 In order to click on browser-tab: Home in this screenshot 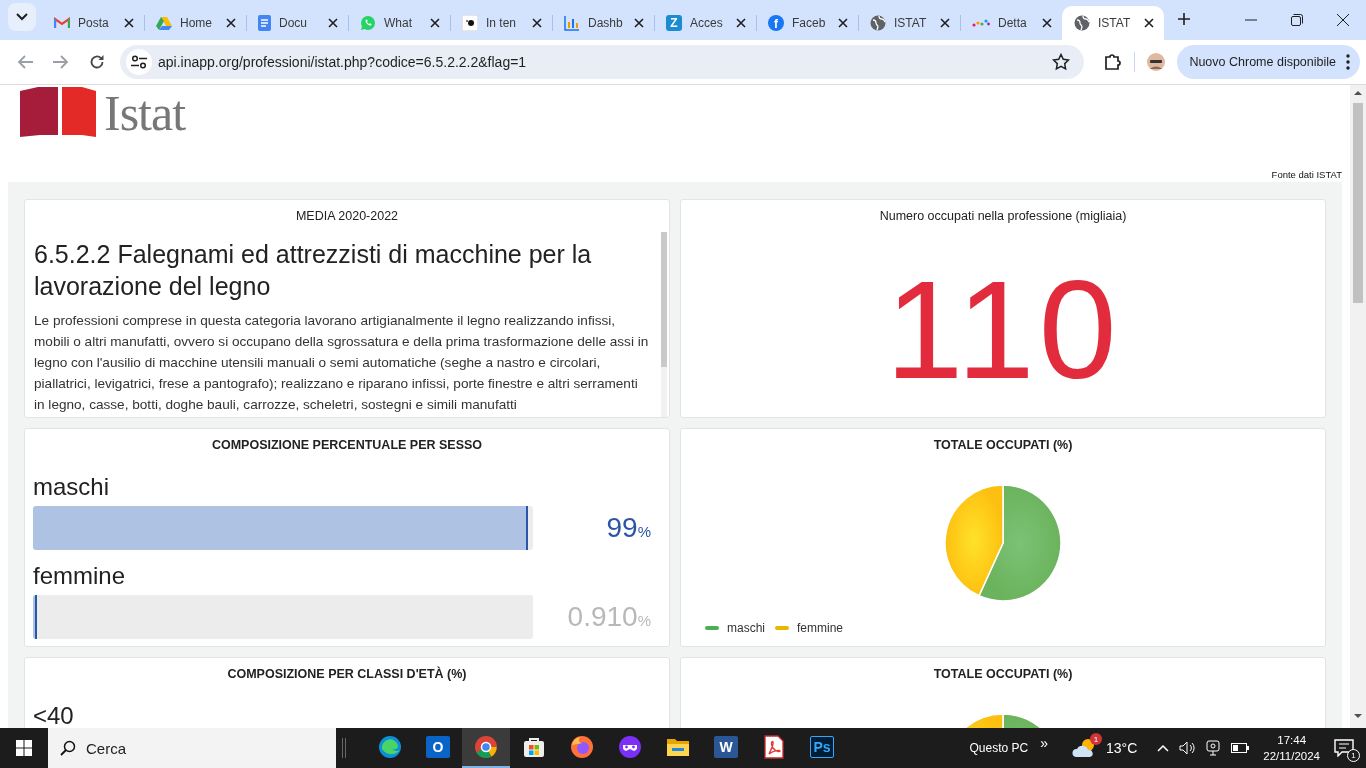, I will do `click(195, 23)`.